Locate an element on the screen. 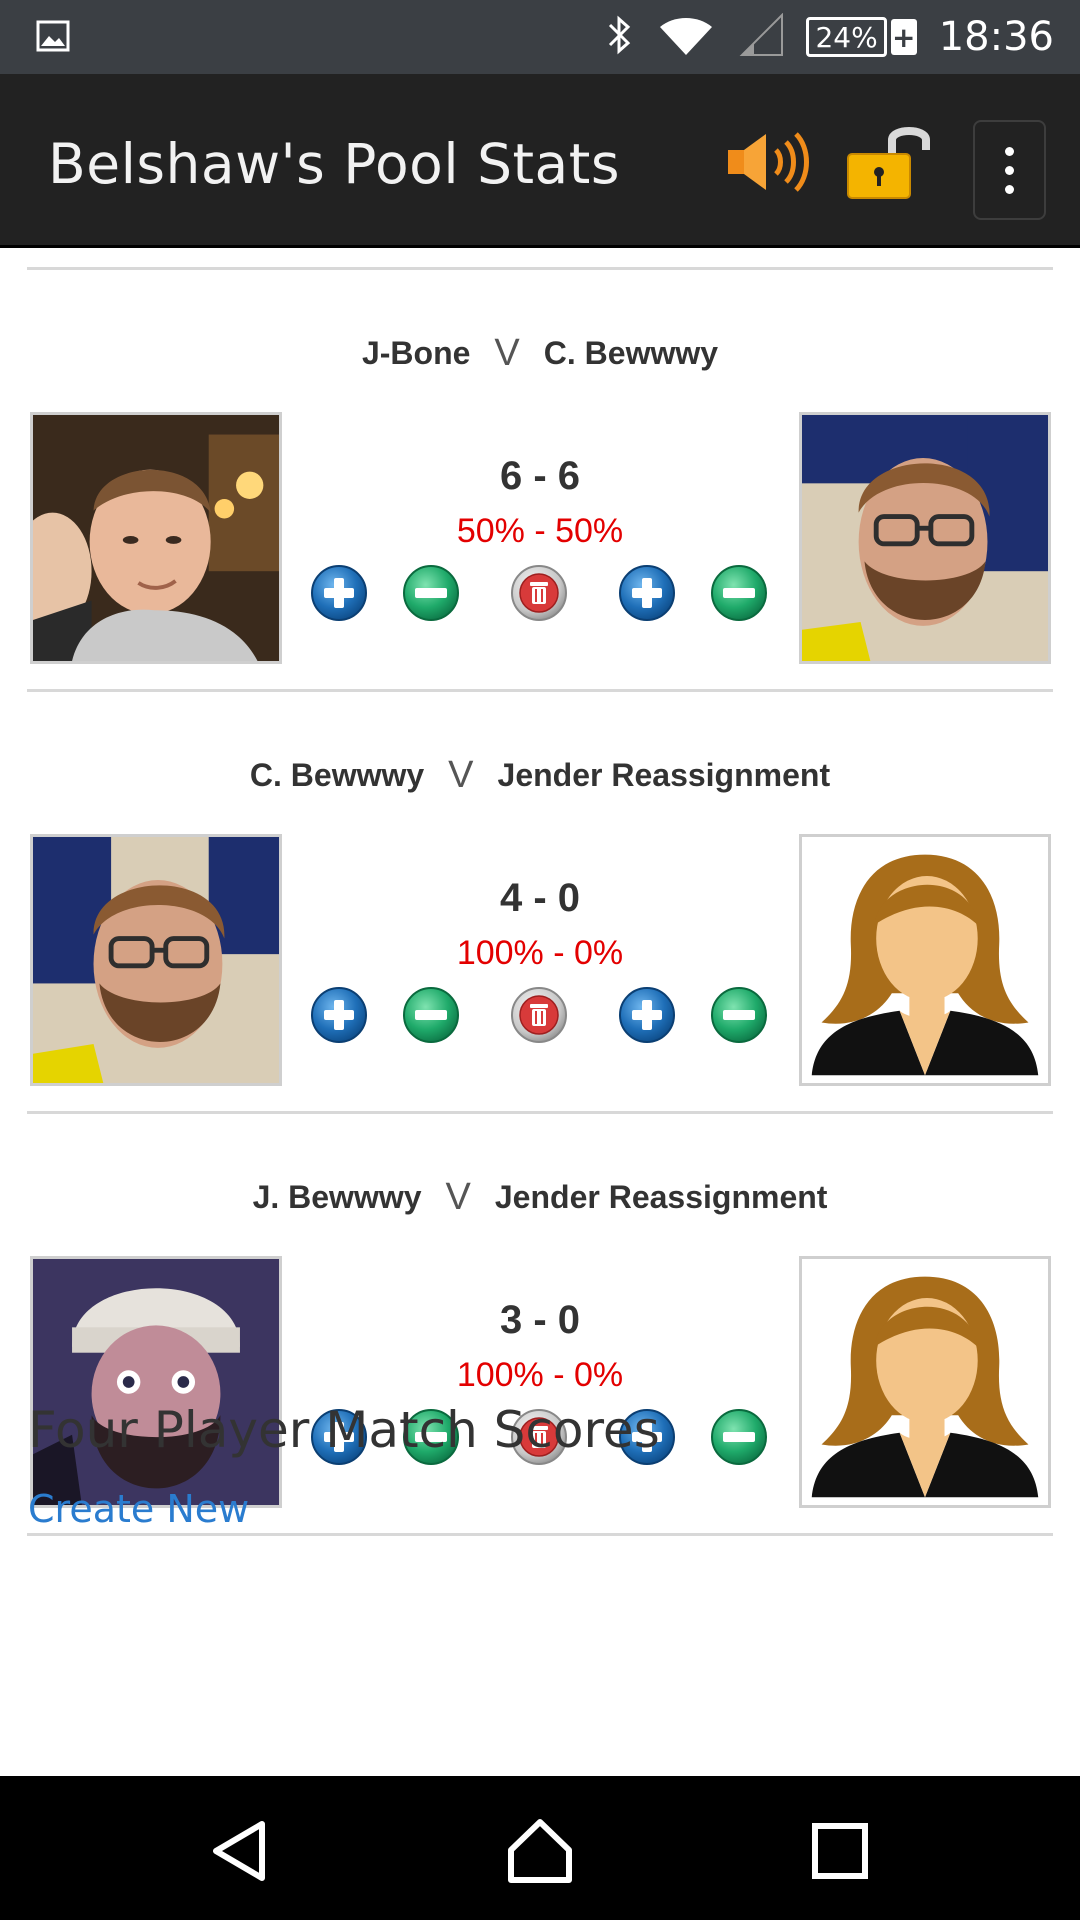 The width and height of the screenshot is (1080, 1920). recents-icon is located at coordinates (840, 1851).